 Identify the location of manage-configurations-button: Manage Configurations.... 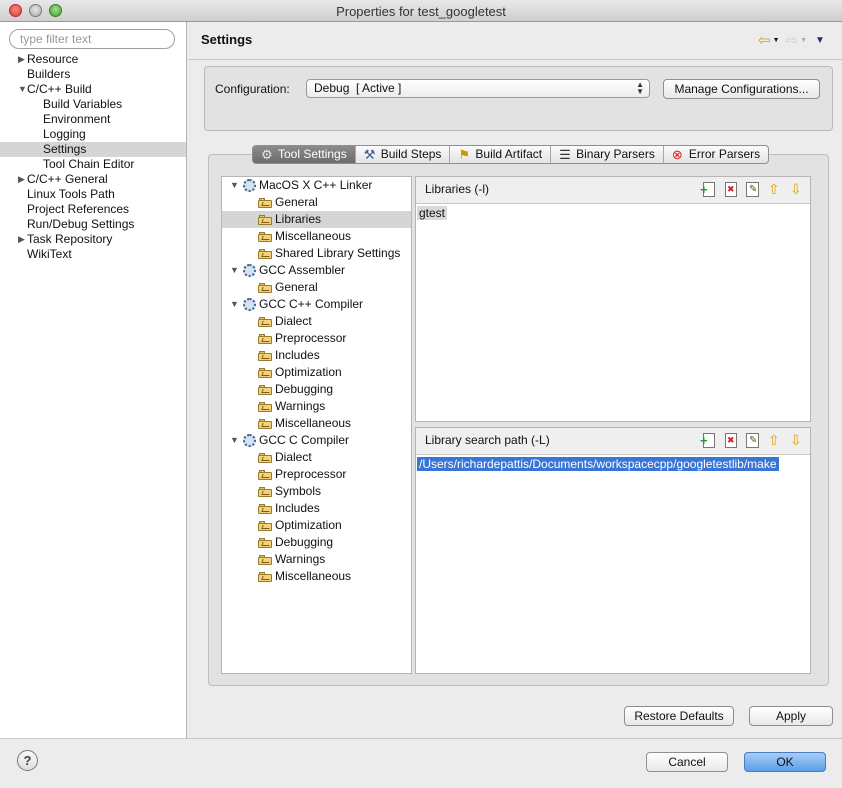
(741, 89).